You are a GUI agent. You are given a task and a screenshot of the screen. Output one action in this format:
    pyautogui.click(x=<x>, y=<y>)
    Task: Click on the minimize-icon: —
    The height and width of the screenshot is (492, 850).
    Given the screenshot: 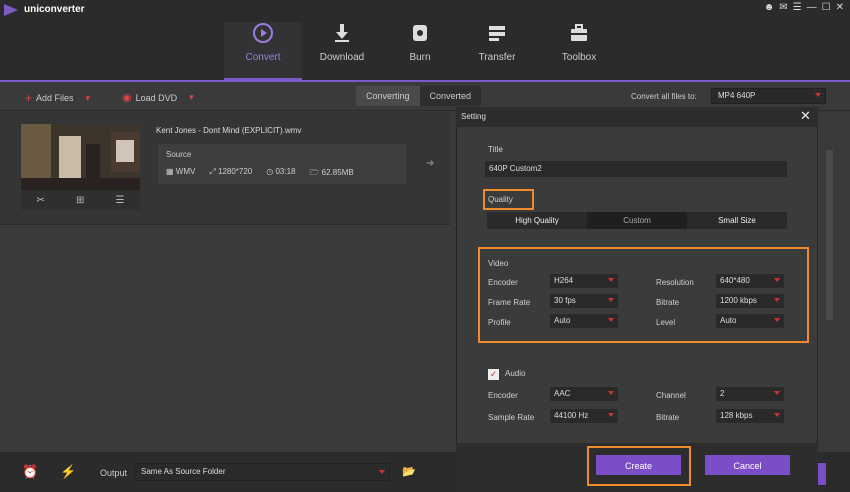 What is the action you would take?
    pyautogui.click(x=812, y=7)
    